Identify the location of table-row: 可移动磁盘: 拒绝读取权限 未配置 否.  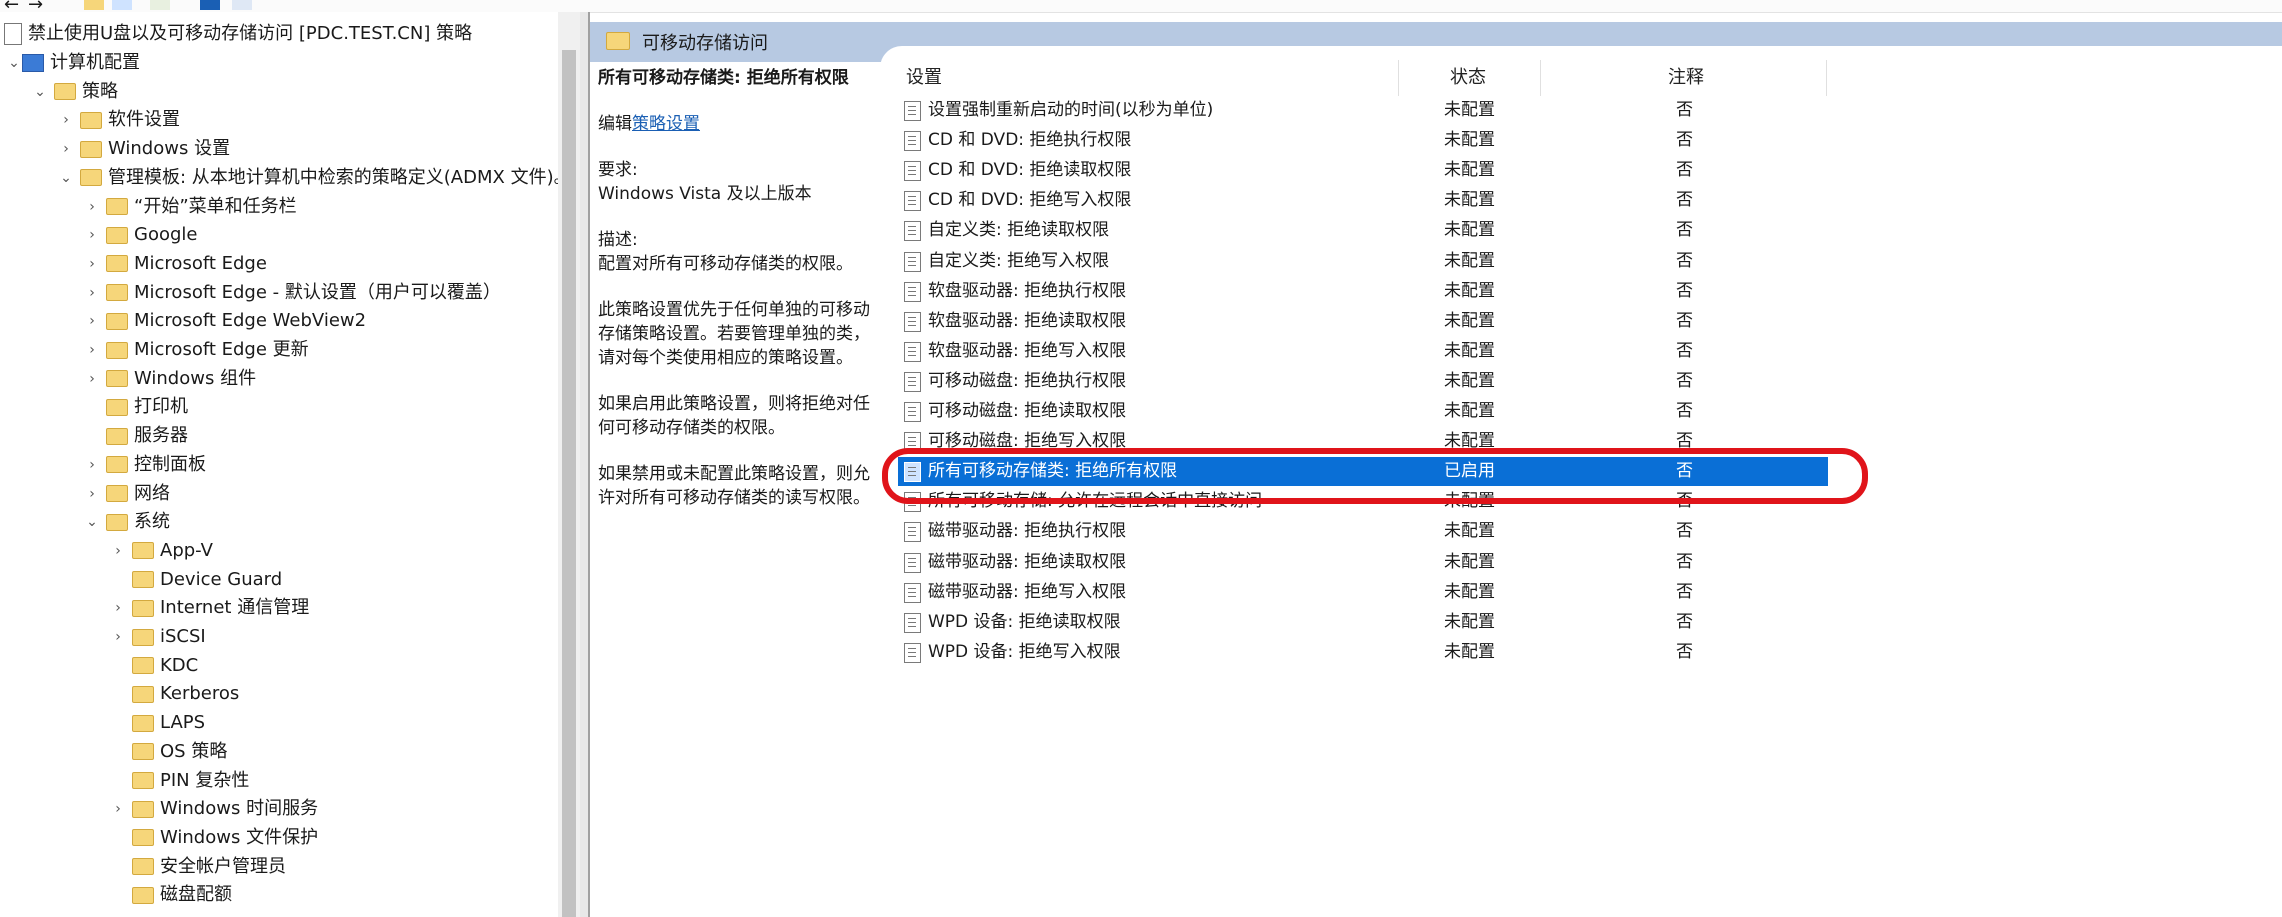
(1363, 411).